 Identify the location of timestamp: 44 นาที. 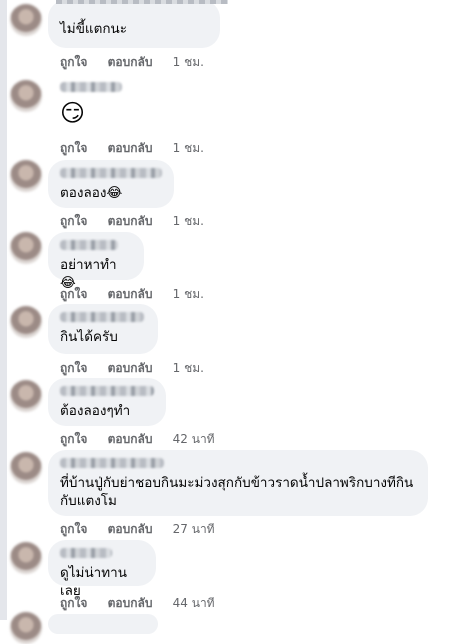
(194, 603).